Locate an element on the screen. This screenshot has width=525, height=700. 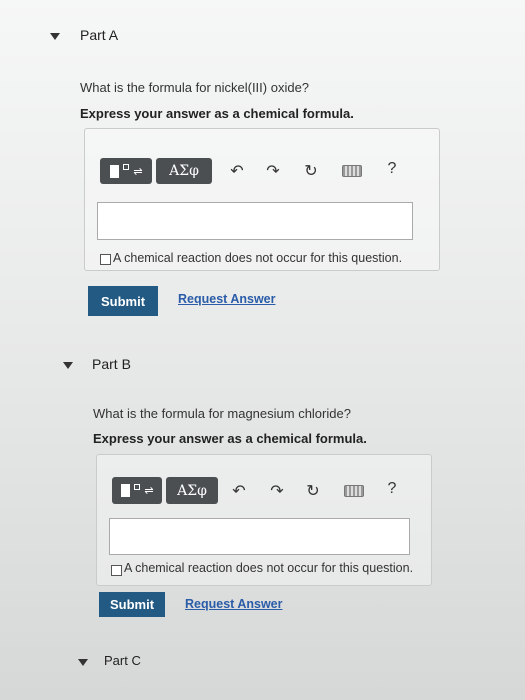
part-a-undo-icon: ↶ is located at coordinates (237, 171).